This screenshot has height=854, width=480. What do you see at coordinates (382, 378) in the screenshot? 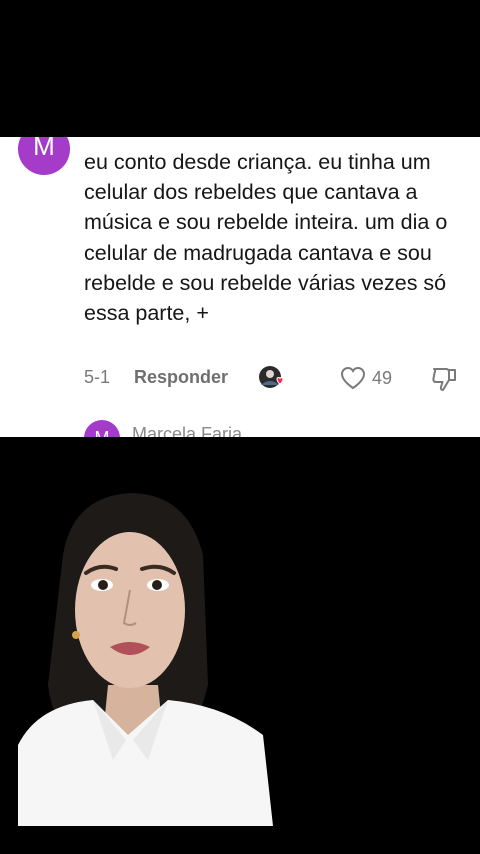
I see `like-count: 49` at bounding box center [382, 378].